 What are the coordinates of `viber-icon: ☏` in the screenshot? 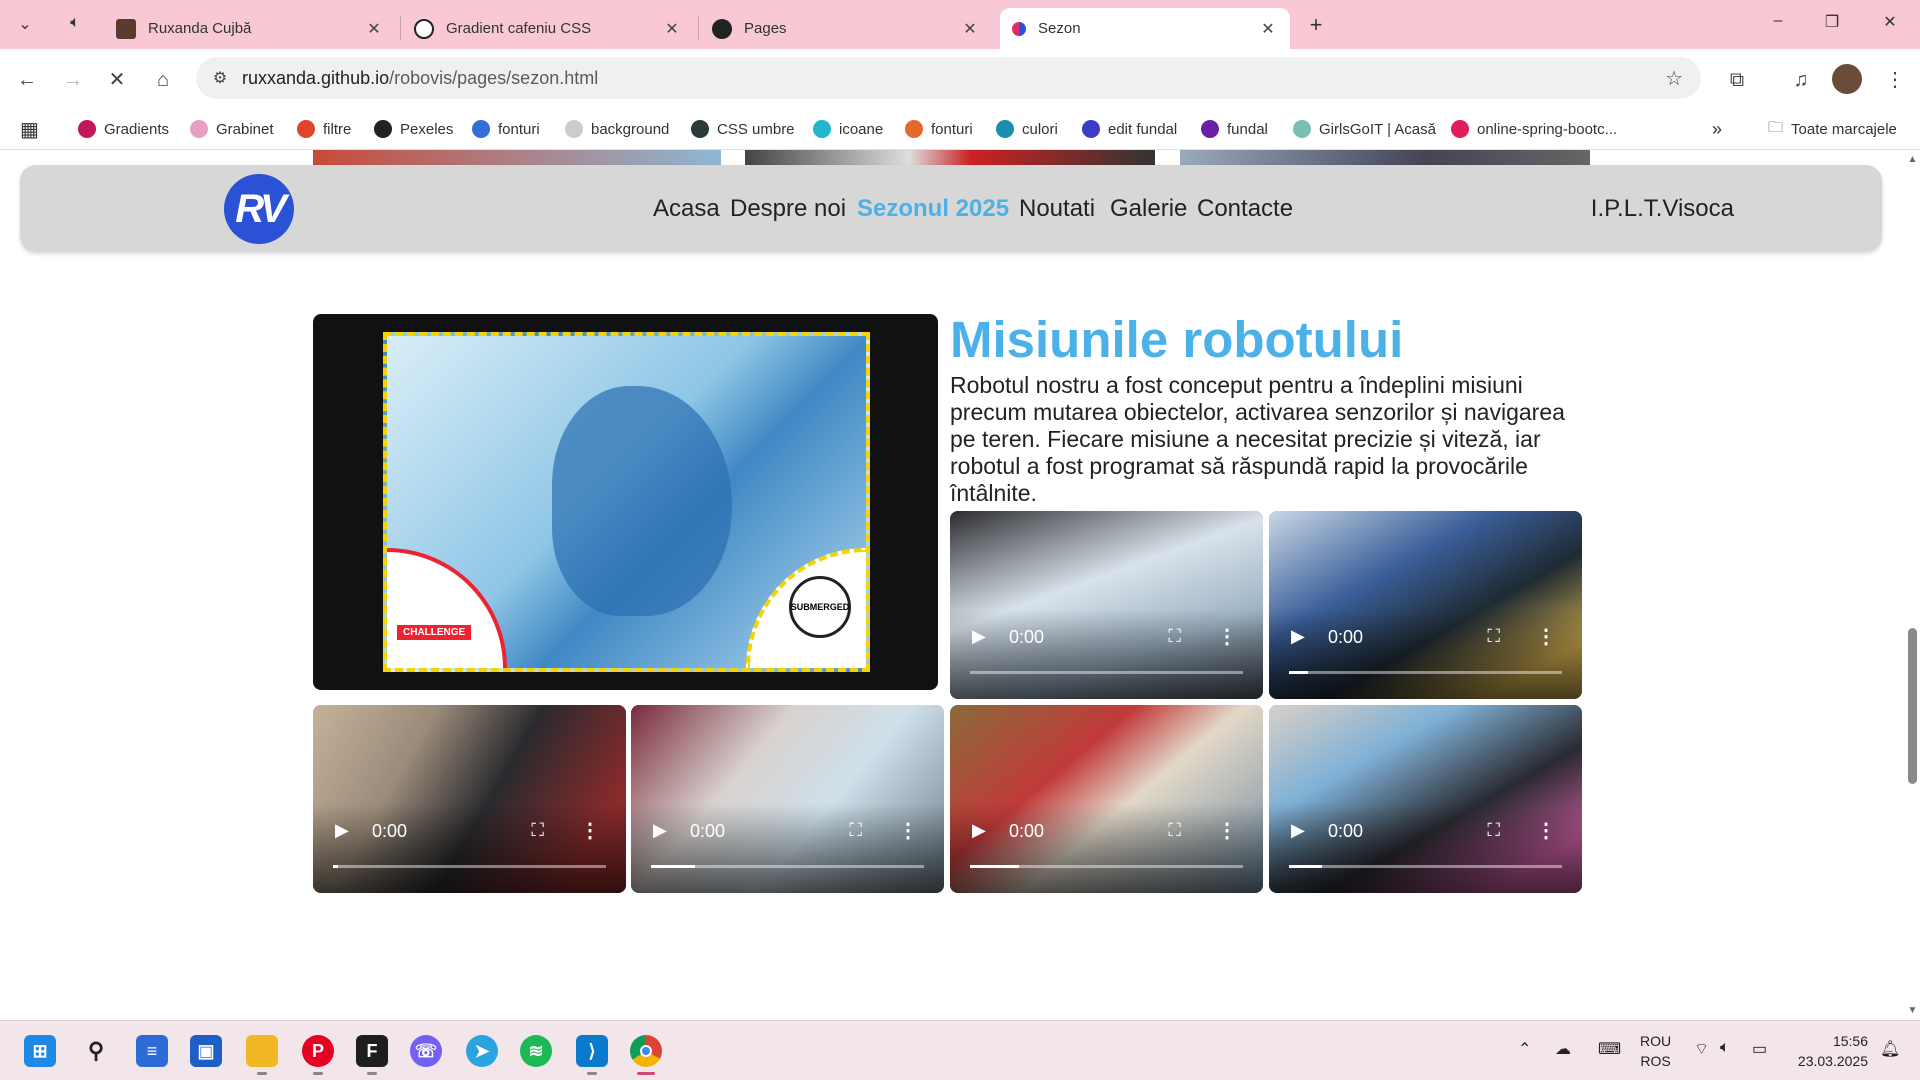 It's located at (426, 1051).